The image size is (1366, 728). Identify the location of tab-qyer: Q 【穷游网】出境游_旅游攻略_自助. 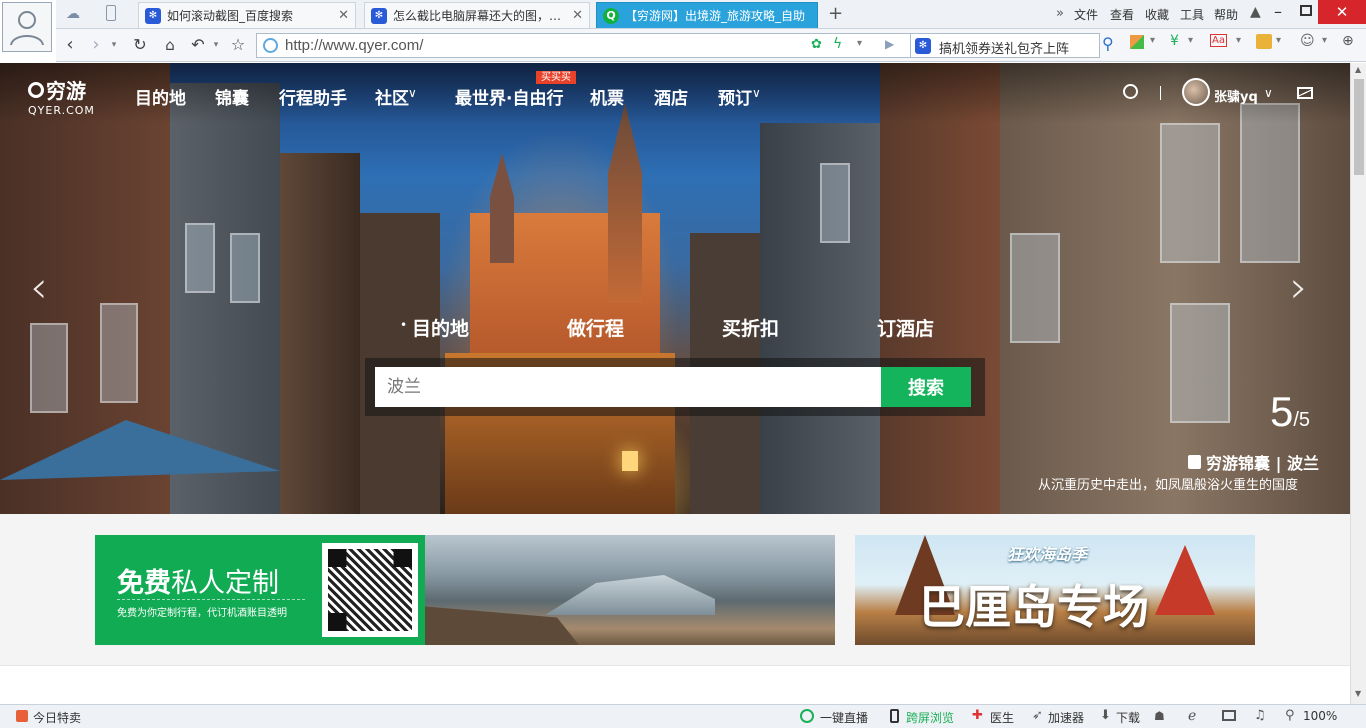
(707, 15).